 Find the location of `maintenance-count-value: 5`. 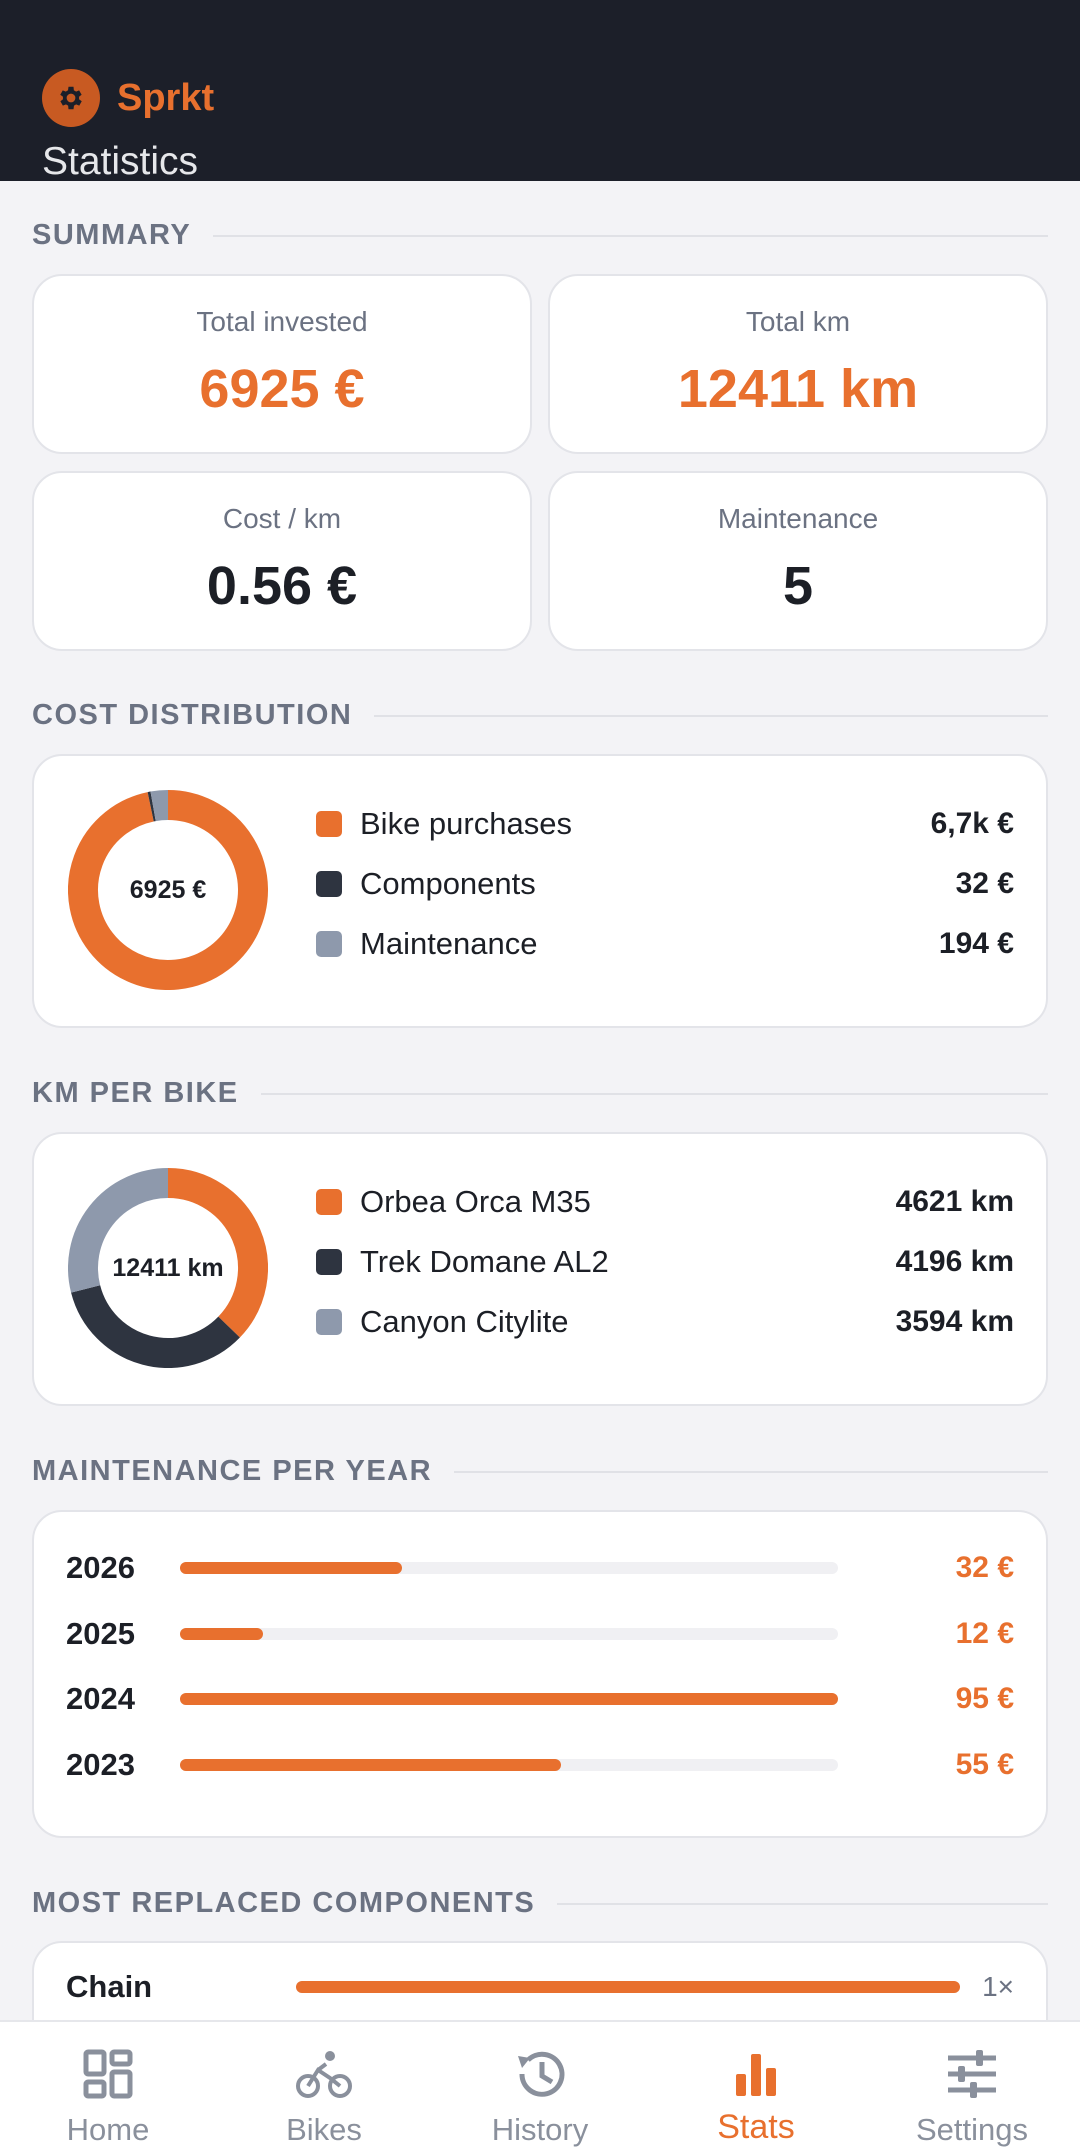

maintenance-count-value: 5 is located at coordinates (798, 586).